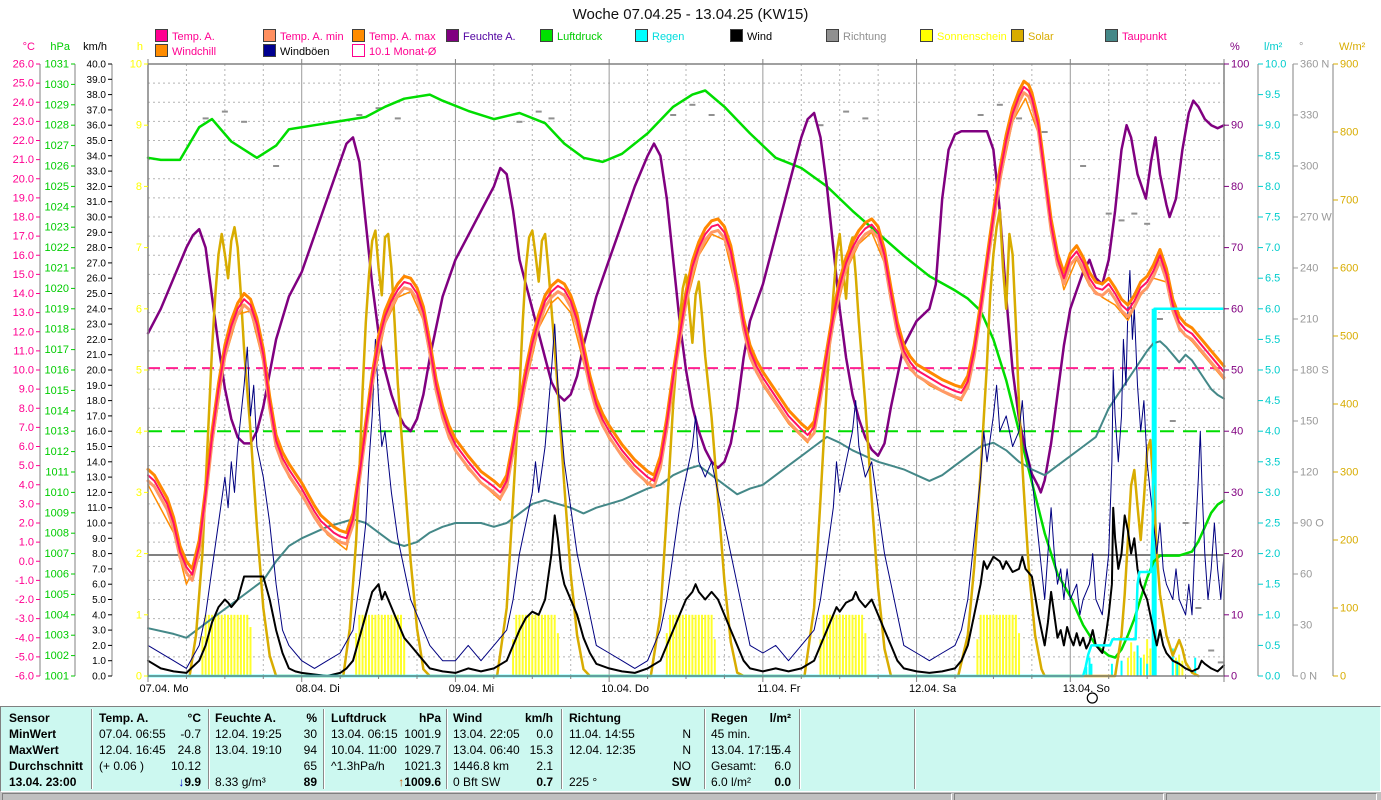 The height and width of the screenshot is (800, 1381). Describe the element at coordinates (57, 207) in the screenshot. I see `axis-label: 1024` at that location.